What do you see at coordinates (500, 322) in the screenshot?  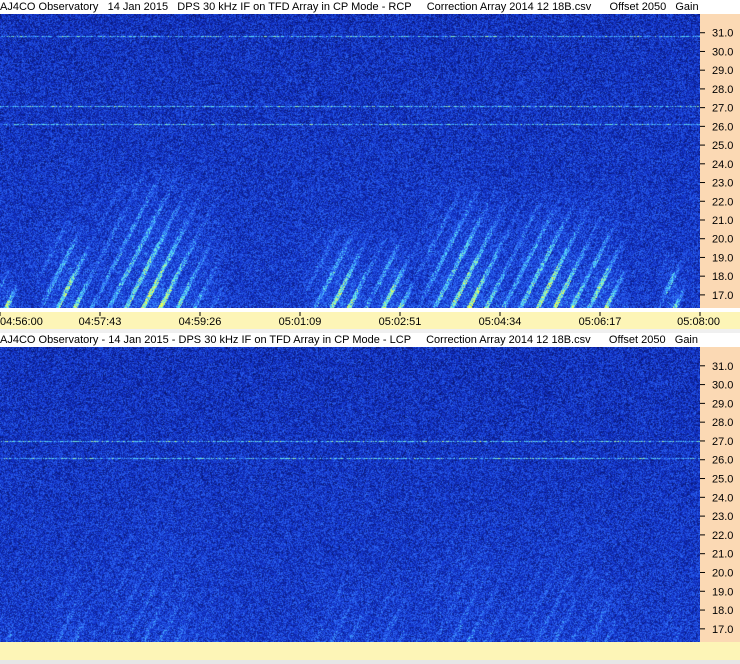 I see `time-tick-label: 05:04:34` at bounding box center [500, 322].